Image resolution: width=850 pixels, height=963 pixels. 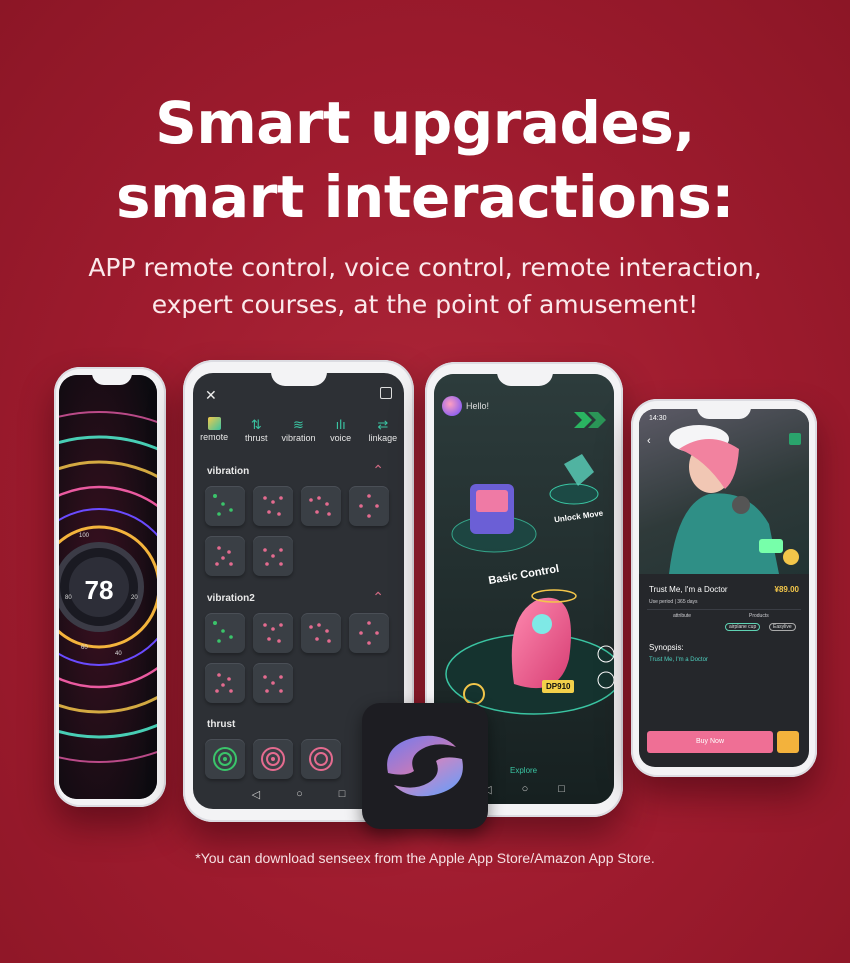 What do you see at coordinates (743, 627) in the screenshot?
I see `product-tag: airplane cup` at bounding box center [743, 627].